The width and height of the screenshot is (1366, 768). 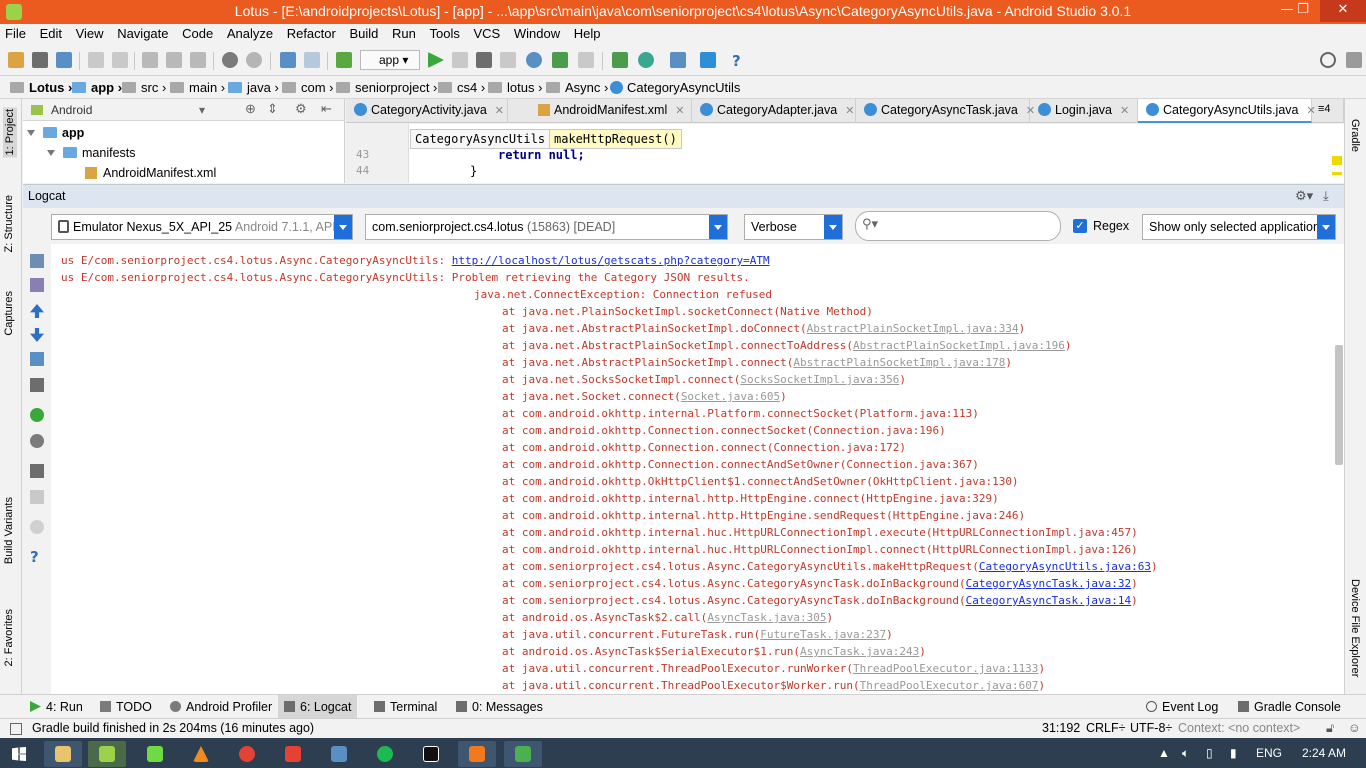 What do you see at coordinates (1084, 111) in the screenshot?
I see `tab-login: Login.java ✕` at bounding box center [1084, 111].